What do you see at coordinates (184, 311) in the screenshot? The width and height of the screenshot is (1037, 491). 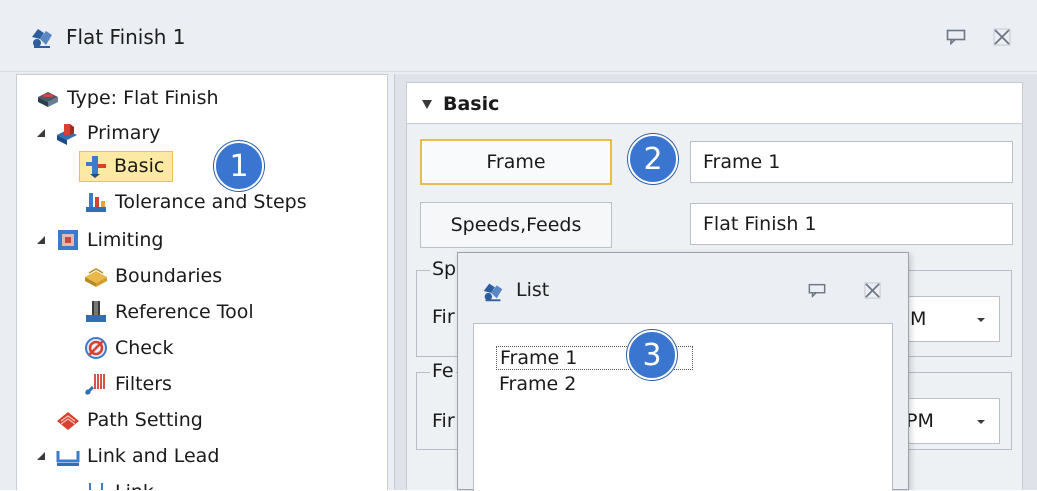 I see `tree-item-label: Reference Tool` at bounding box center [184, 311].